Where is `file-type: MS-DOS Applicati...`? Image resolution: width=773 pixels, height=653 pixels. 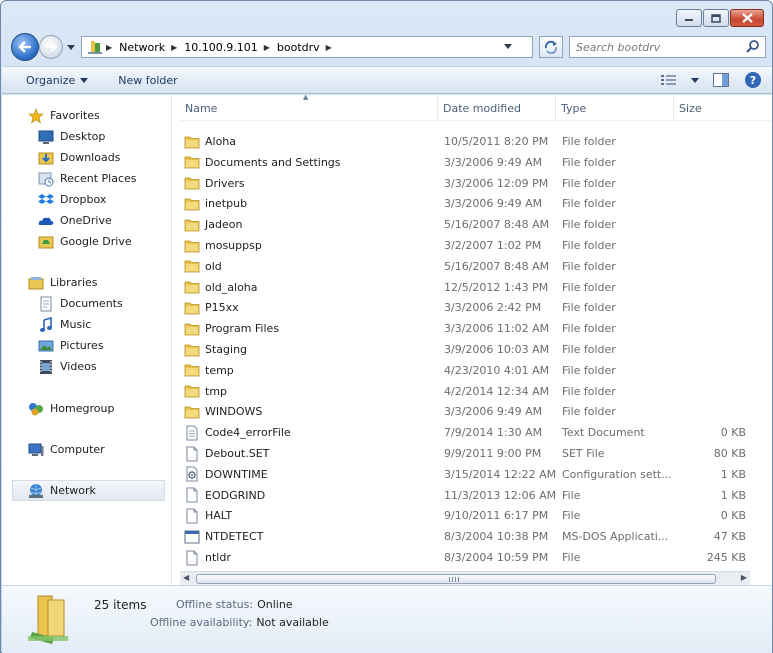 file-type: MS-DOS Applicati... is located at coordinates (615, 537).